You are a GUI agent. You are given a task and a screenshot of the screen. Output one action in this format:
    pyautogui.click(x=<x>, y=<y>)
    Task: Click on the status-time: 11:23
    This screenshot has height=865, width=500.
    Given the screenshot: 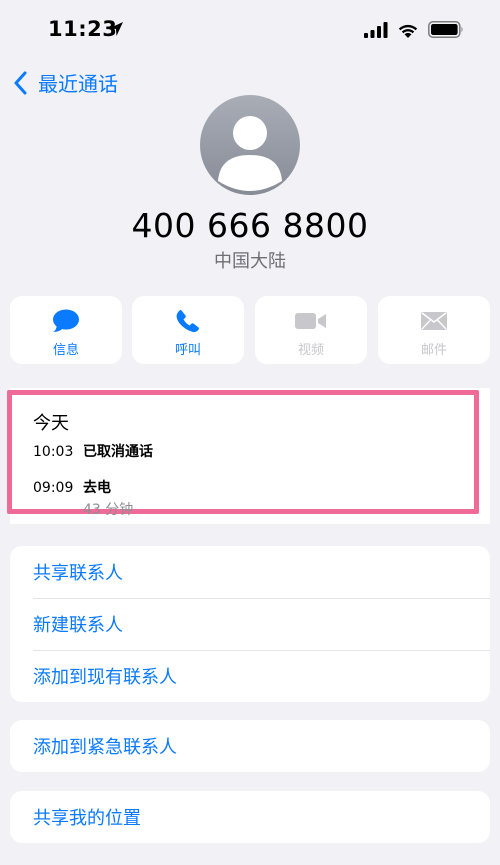 What is the action you would take?
    pyautogui.click(x=83, y=29)
    